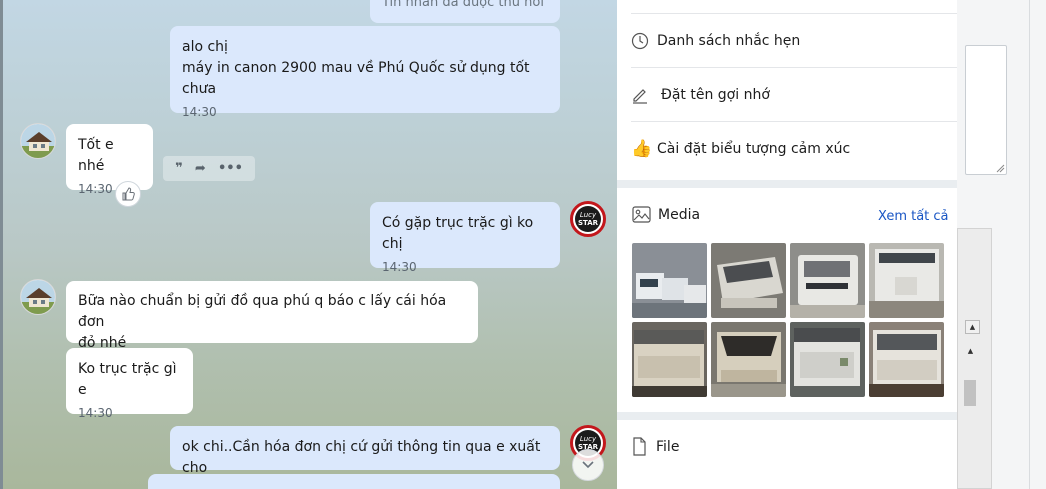 The height and width of the screenshot is (489, 1046). Describe the element at coordinates (644, 41) in the screenshot. I see `clock-icon` at that location.